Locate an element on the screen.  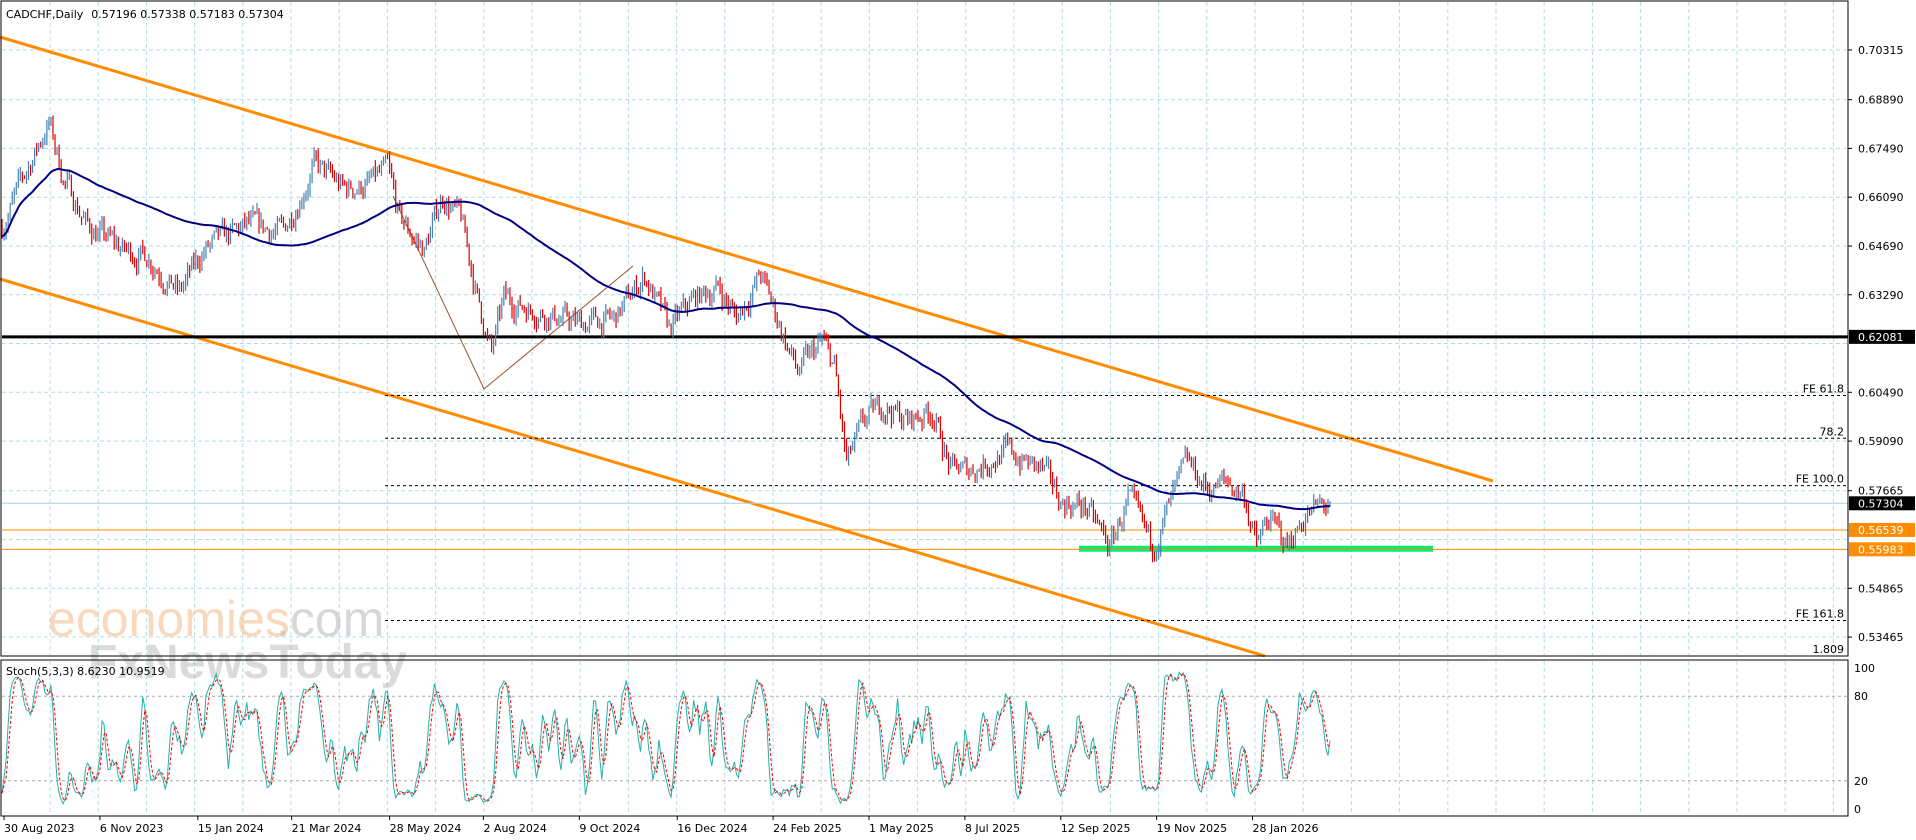
price-level-badge-label: 0.62081 is located at coordinates (1881, 337).